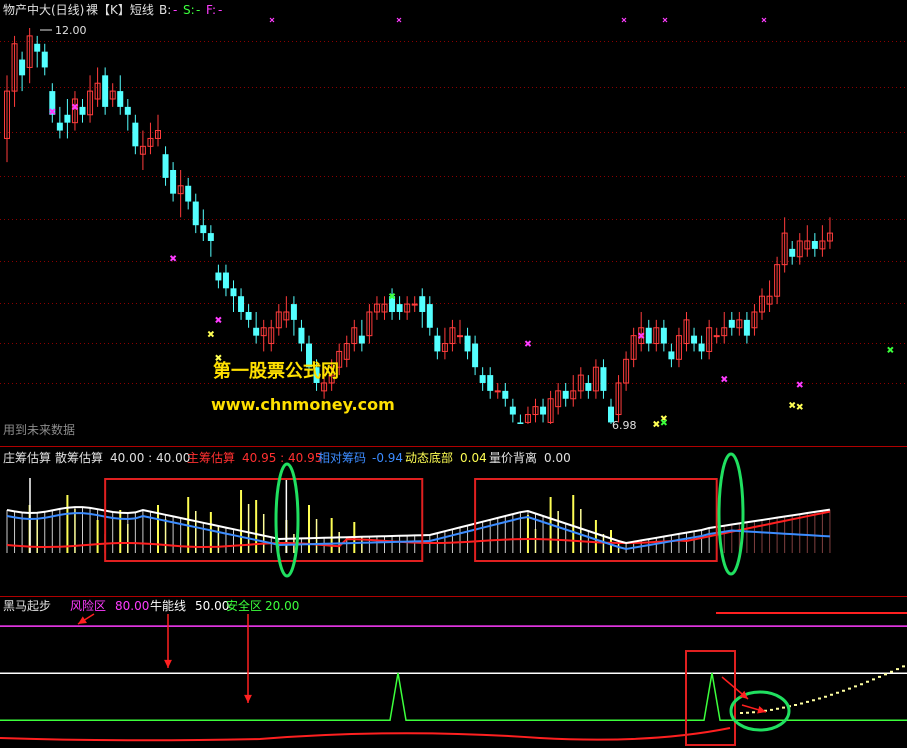  Describe the element at coordinates (43, 9) in the screenshot. I see `security-title: 物产中大(日线)` at that location.